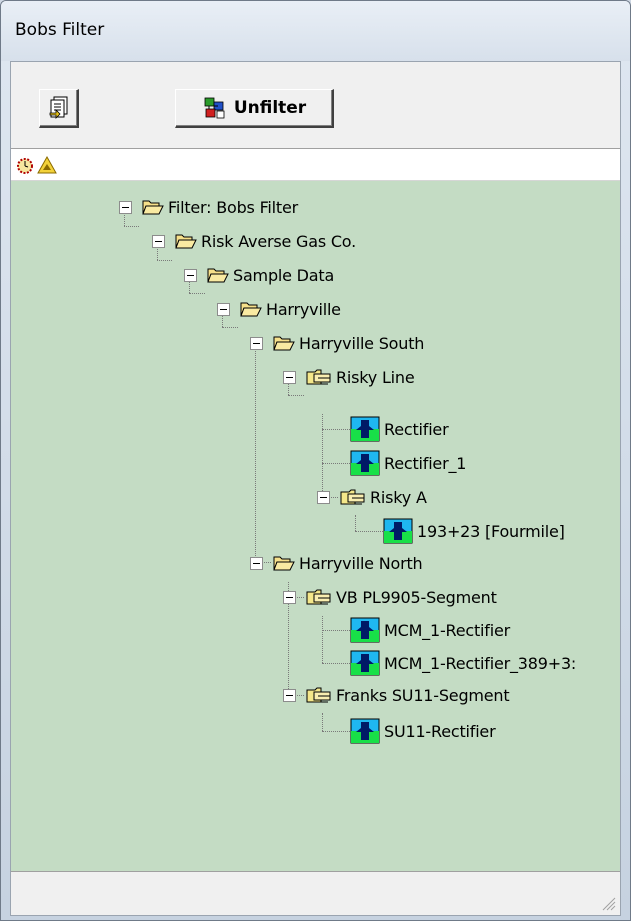  Describe the element at coordinates (315, 31) in the screenshot. I see `title-bar: Bobs Filter` at that location.